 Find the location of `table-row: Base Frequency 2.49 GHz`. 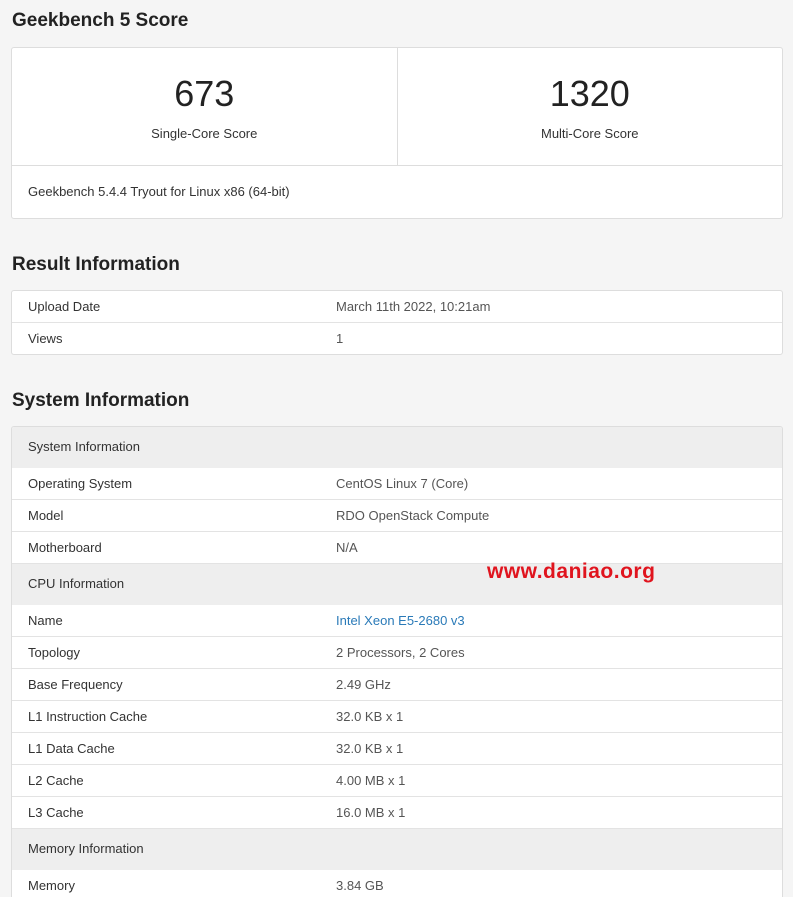

table-row: Base Frequency 2.49 GHz is located at coordinates (397, 685).